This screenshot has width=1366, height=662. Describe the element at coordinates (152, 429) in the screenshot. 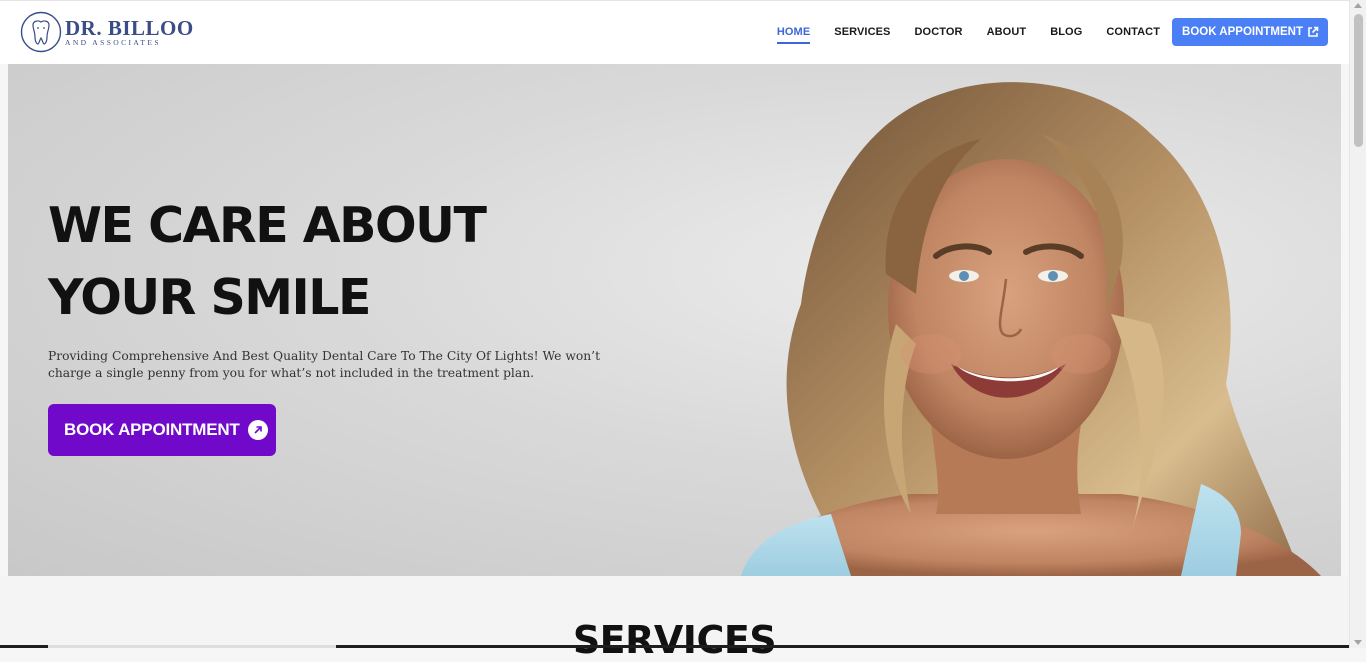

I see `hero-book-appointment-label: BOOK APPOINTMENT` at that location.